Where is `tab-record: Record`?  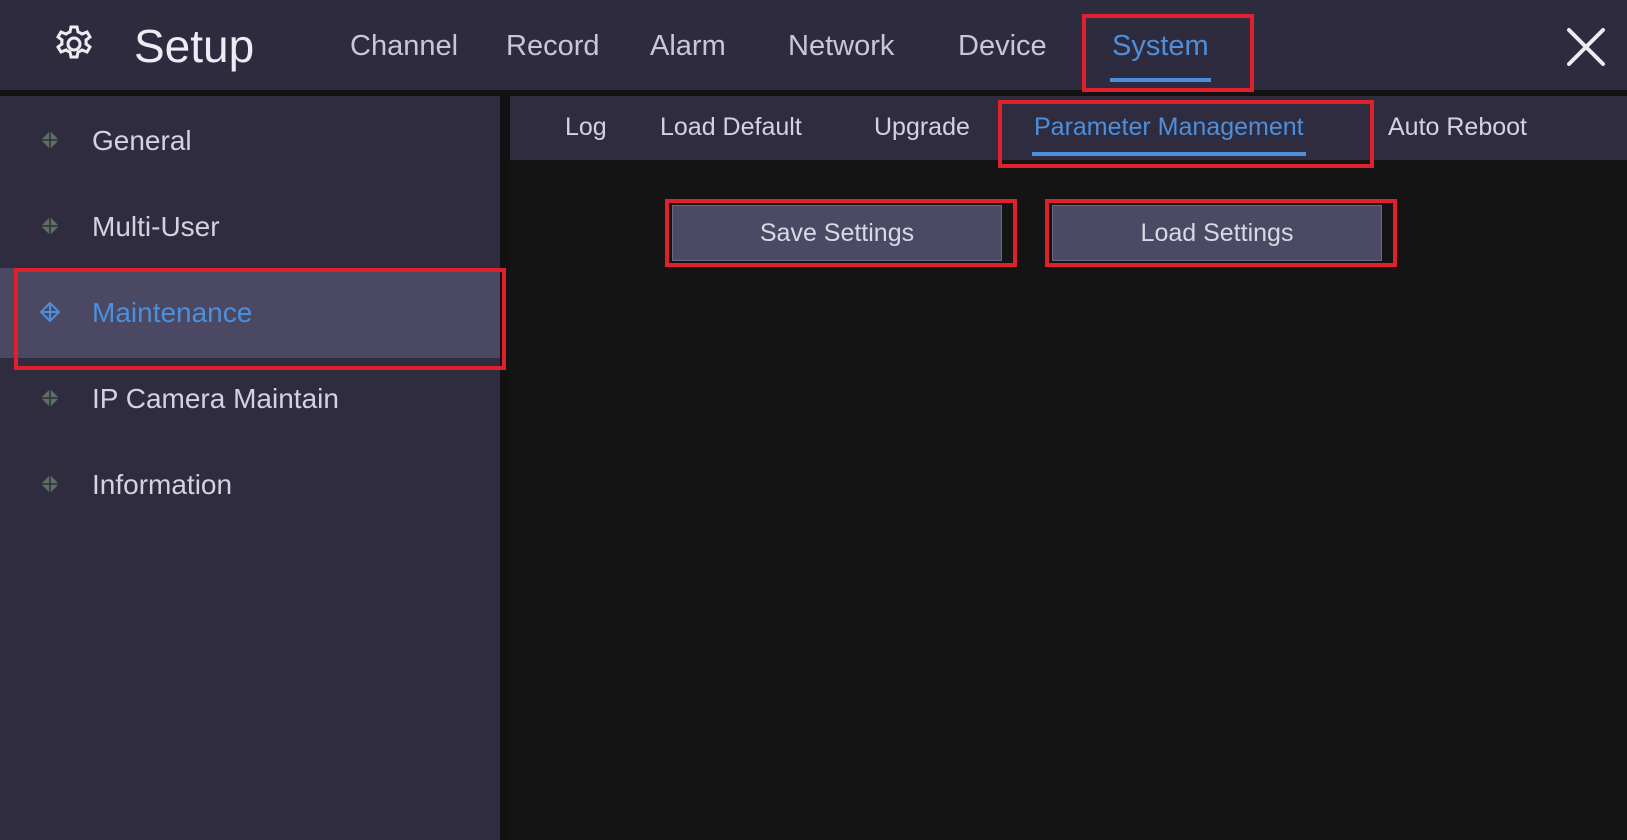
tab-record: Record is located at coordinates (553, 46).